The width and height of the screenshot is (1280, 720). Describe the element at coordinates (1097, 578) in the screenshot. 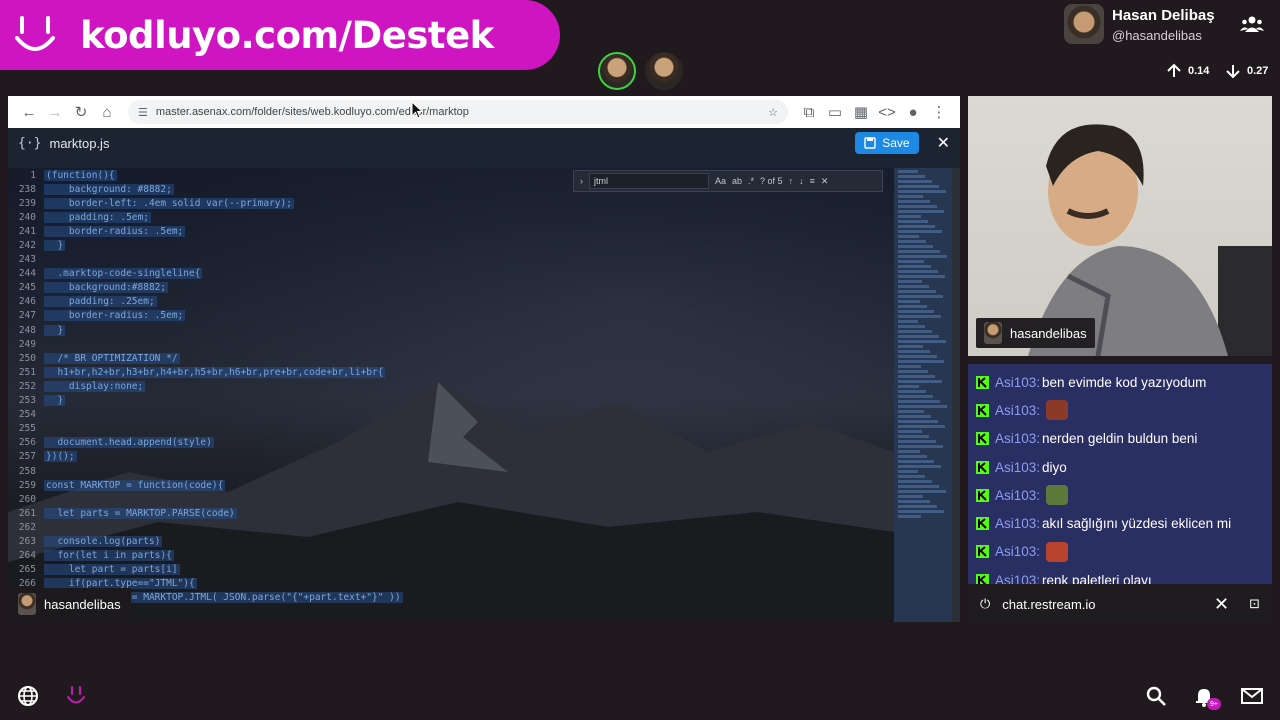

I see `chat-text: renk paletleri olayı` at that location.